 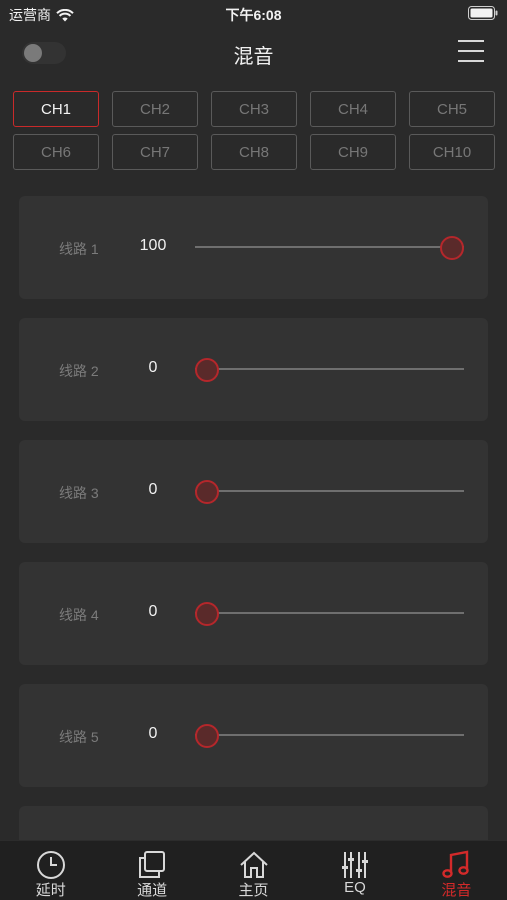 I want to click on tab-label: 混音, so click(x=456, y=890).